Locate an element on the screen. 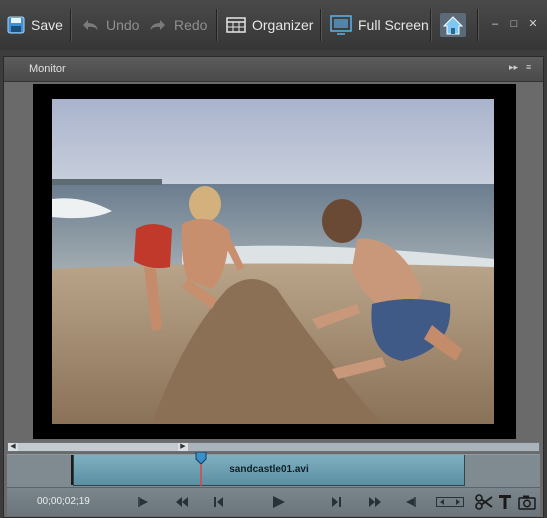 This screenshot has width=547, height=518. step-forward-button is located at coordinates (335, 502).